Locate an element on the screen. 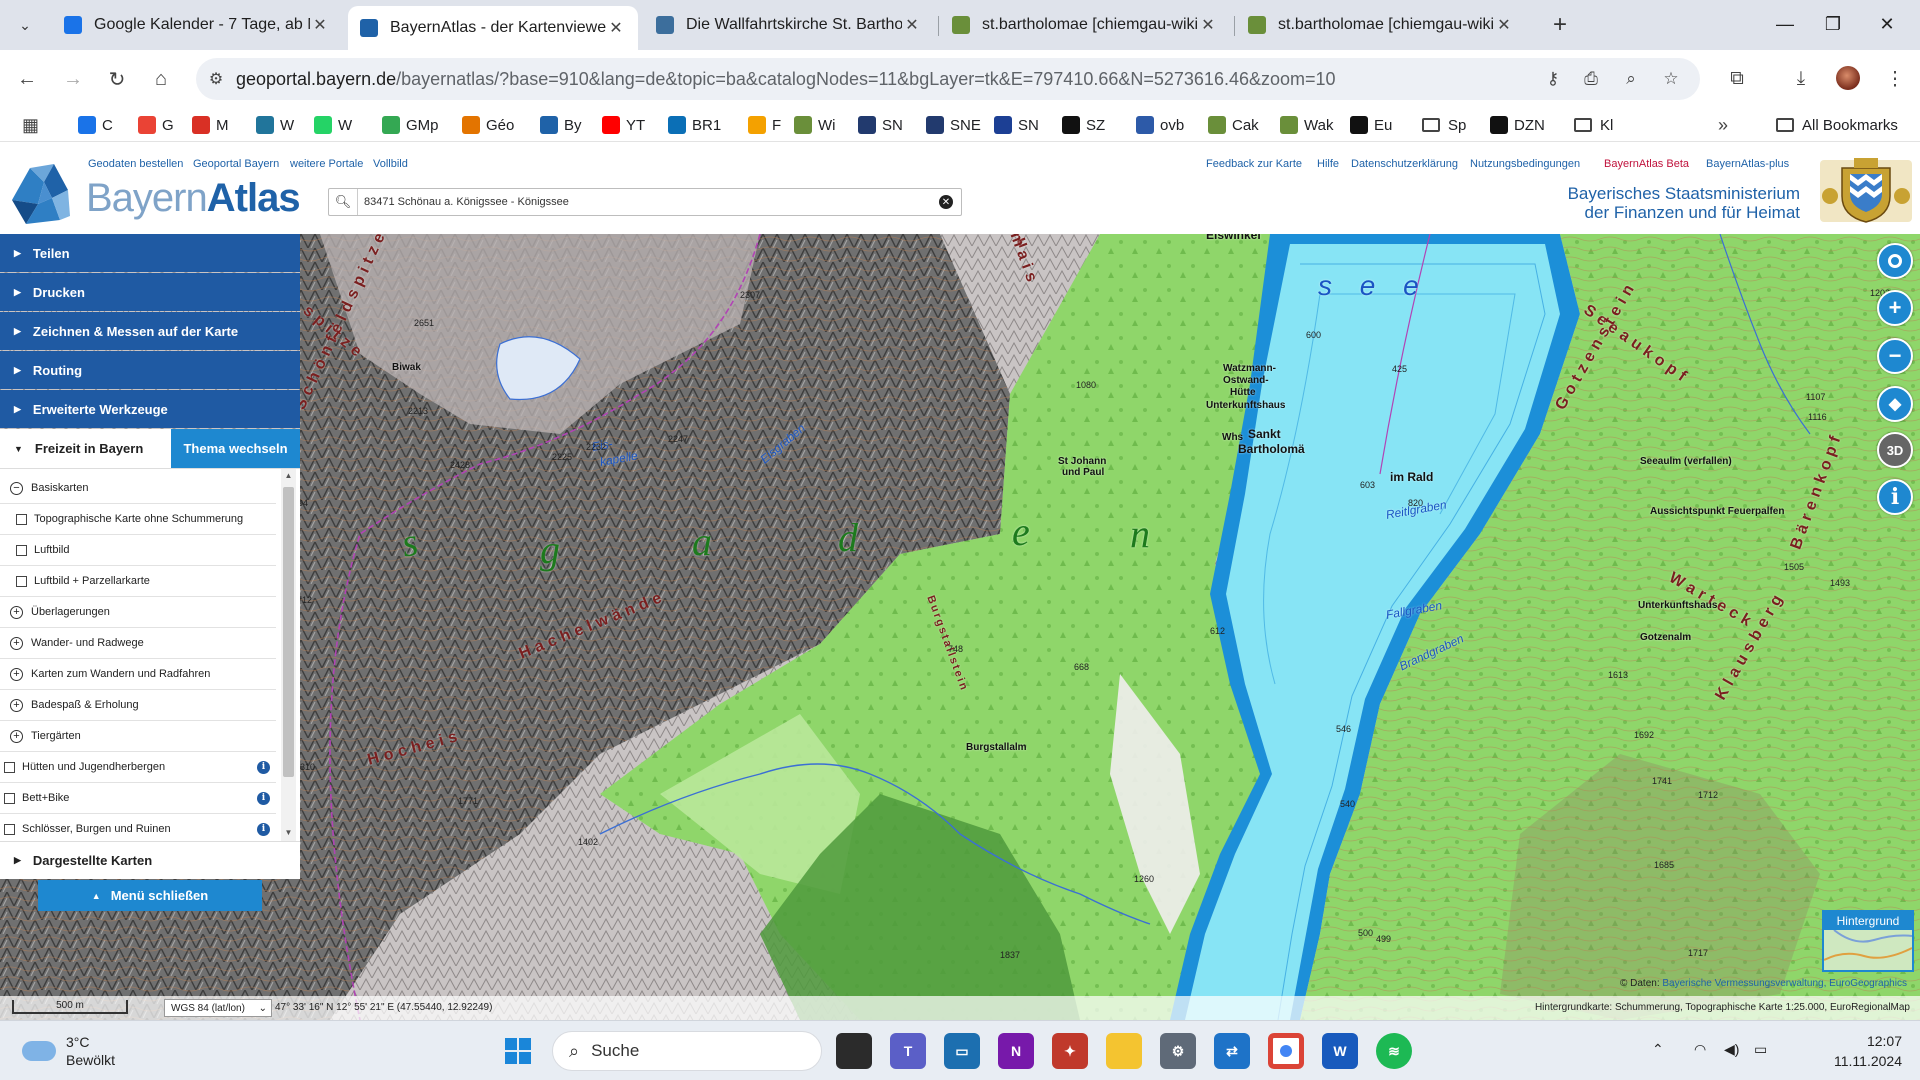 The width and height of the screenshot is (1920, 1080). sidebar-item-zeichnen: ▶ Zeichnen & Messen auf der Karte is located at coordinates (150, 331).